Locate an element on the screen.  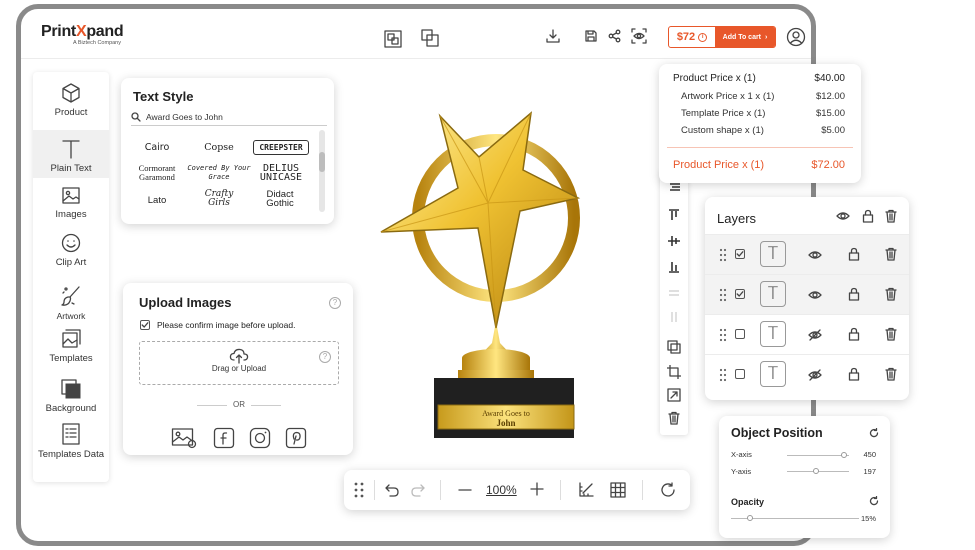
sidebar-item-artwork: Artwork is located at coordinates (71, 302).